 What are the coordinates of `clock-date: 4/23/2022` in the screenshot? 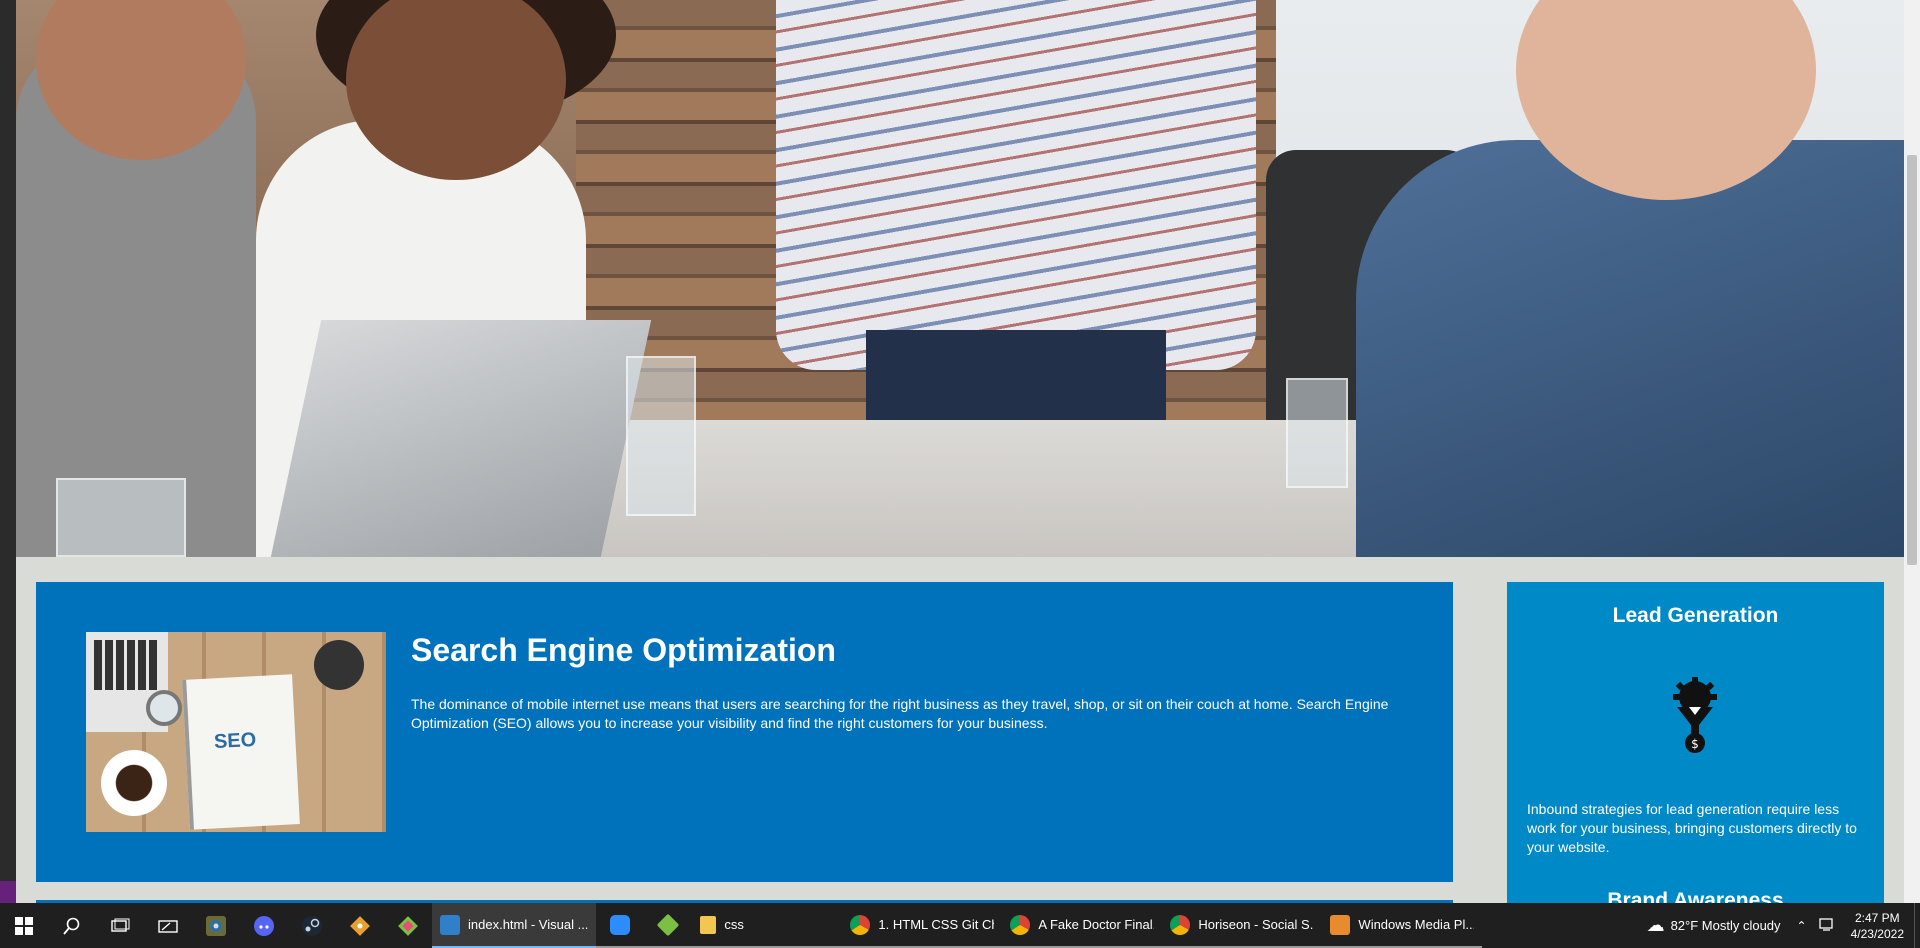 It's located at (1877, 933).